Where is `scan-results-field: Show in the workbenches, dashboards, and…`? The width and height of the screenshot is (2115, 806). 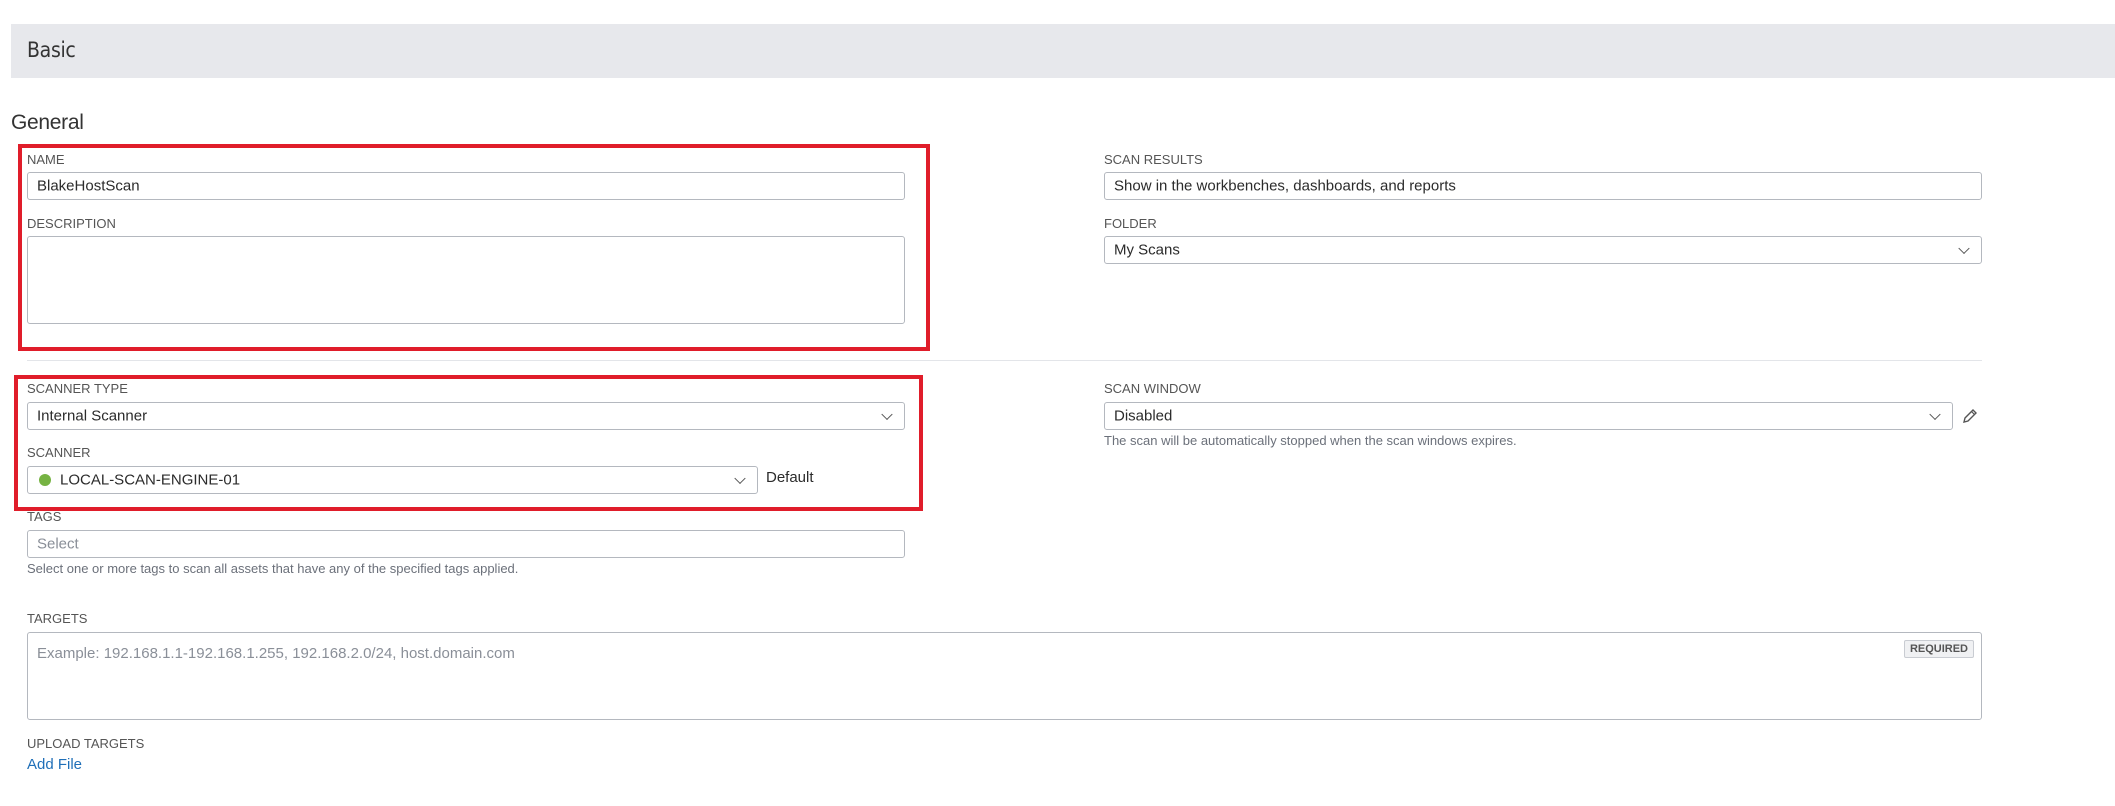
scan-results-field: Show in the workbenches, dashboards, and… is located at coordinates (1543, 186).